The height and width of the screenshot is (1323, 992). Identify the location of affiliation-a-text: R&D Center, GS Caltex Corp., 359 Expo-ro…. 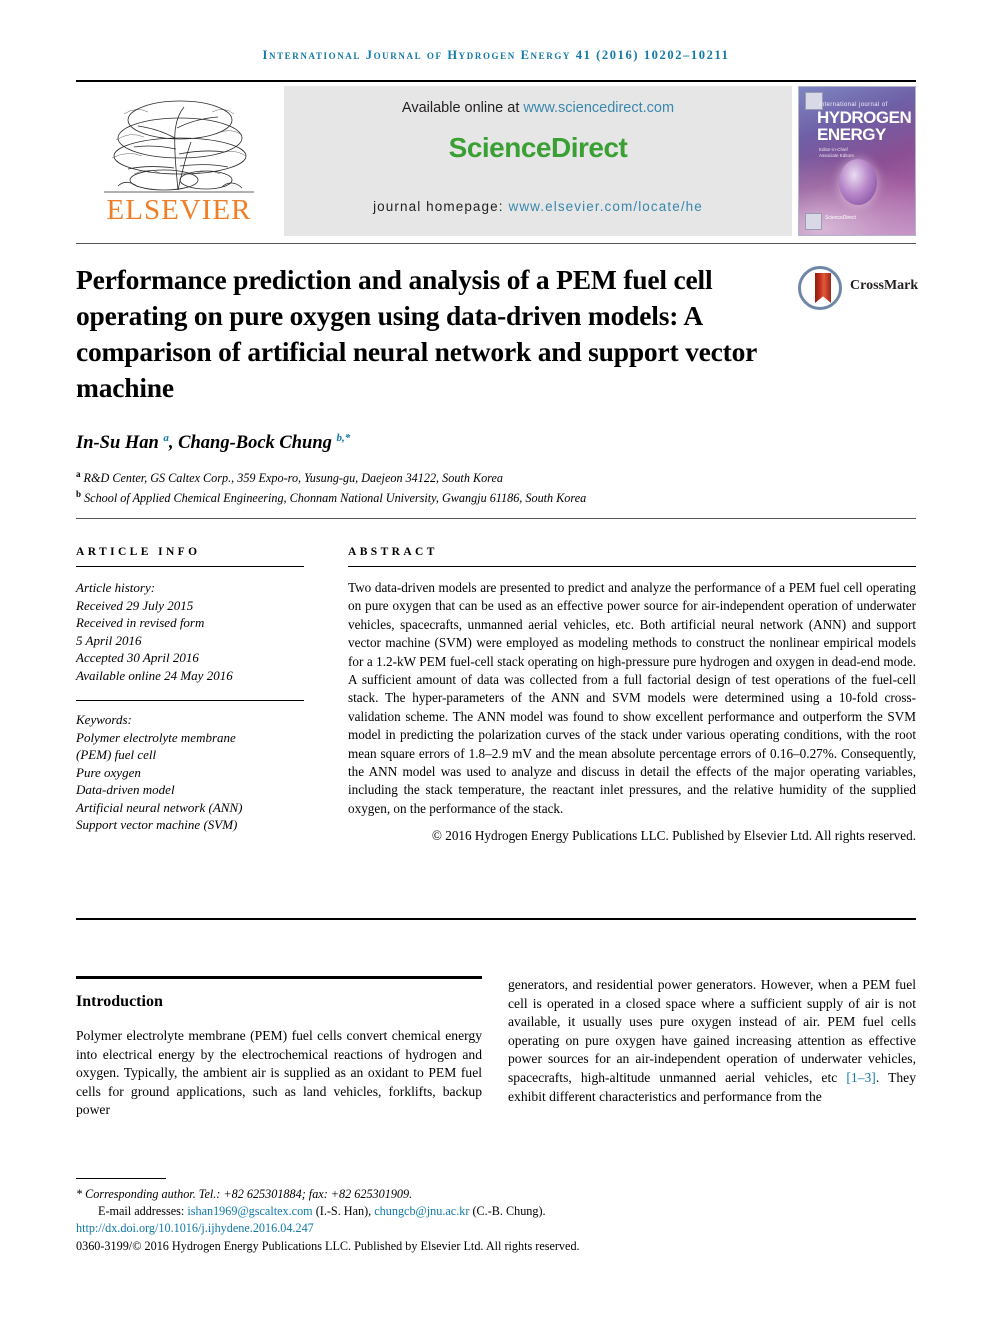
(293, 478).